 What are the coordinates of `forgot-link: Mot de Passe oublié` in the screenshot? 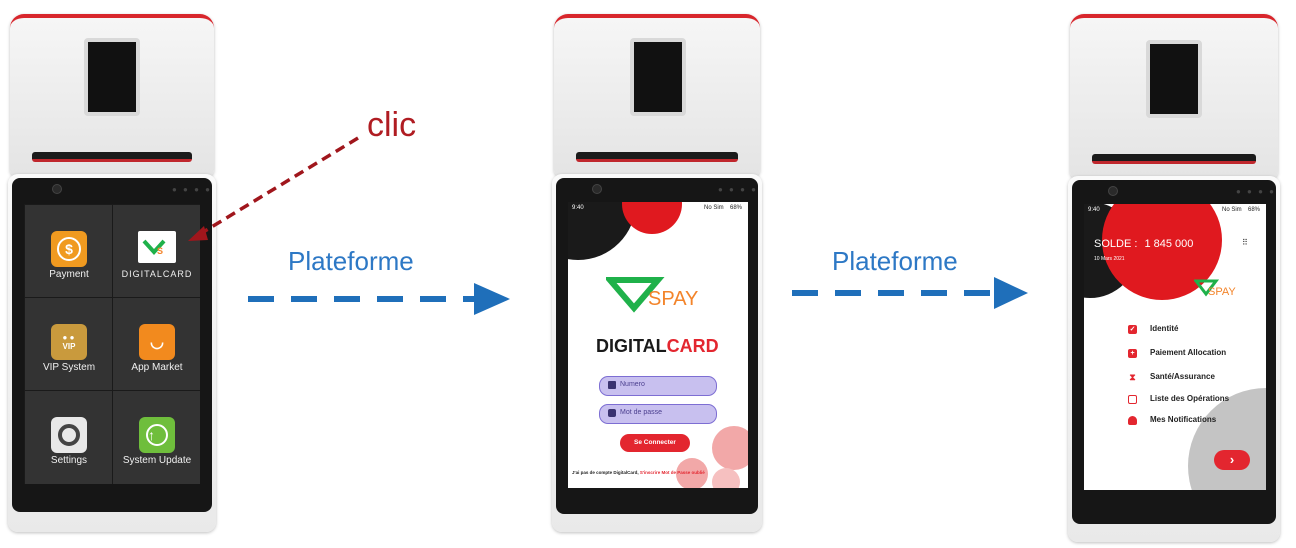 It's located at (682, 472).